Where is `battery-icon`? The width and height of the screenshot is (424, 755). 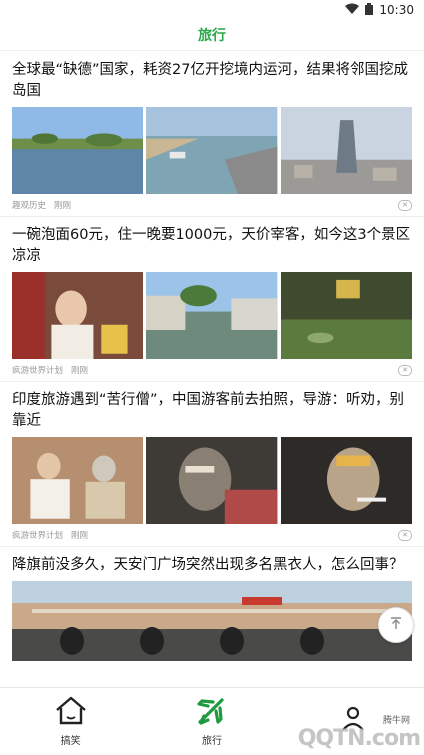 battery-icon is located at coordinates (369, 10).